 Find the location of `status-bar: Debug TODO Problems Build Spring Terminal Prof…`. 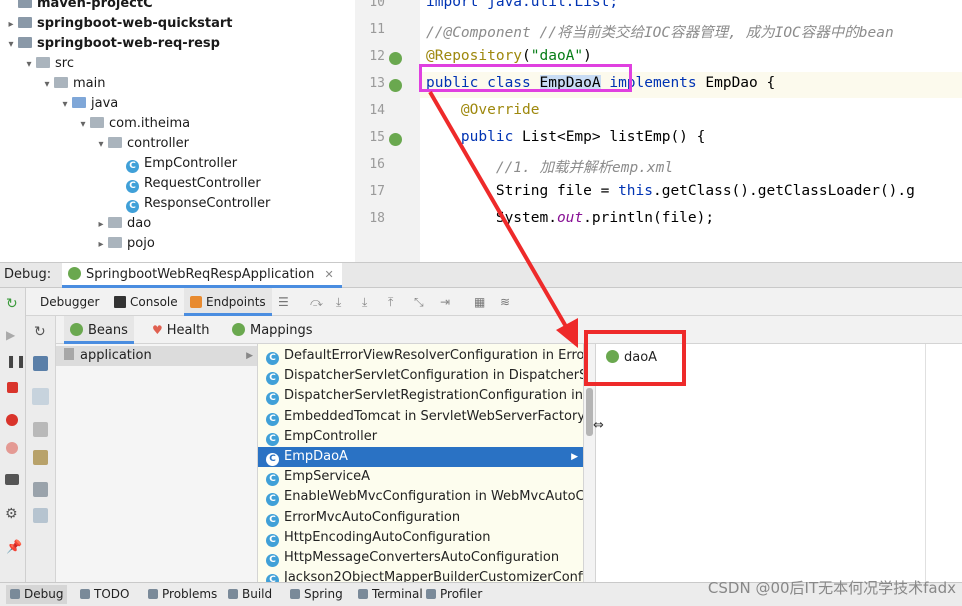

status-bar: Debug TODO Problems Build Spring Terminal Prof… is located at coordinates (481, 592).